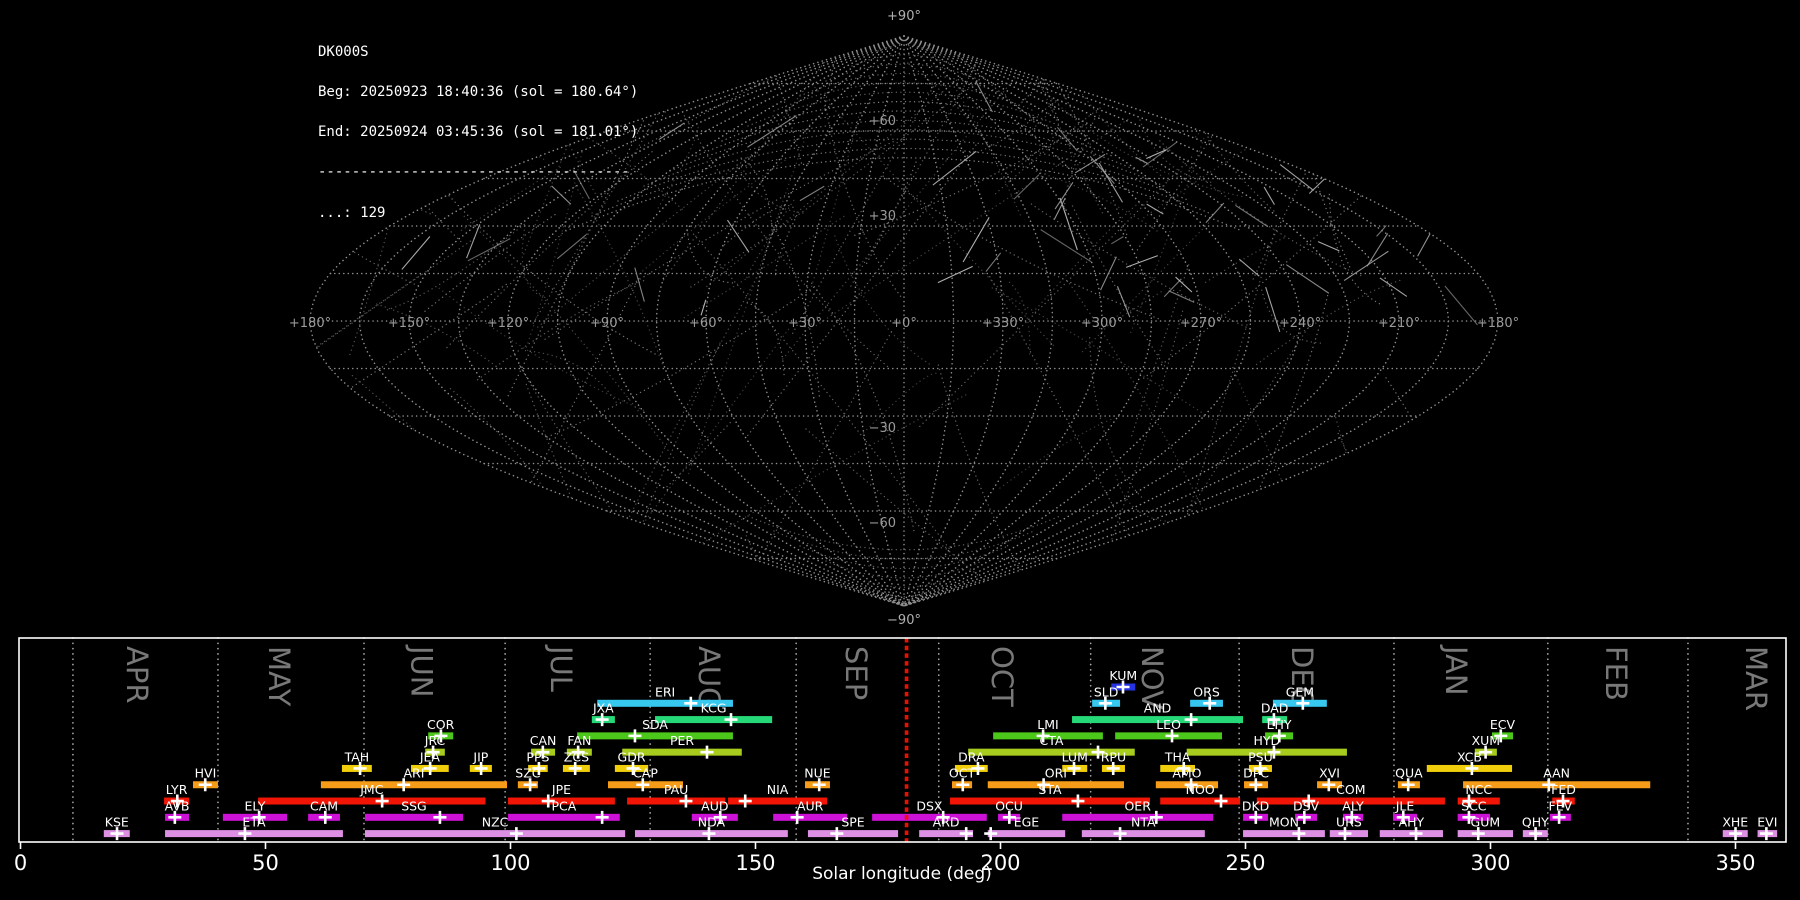 This screenshot has height=900, width=1800. Describe the element at coordinates (1027, 822) in the screenshot. I see `shower-code-label: EGE` at that location.